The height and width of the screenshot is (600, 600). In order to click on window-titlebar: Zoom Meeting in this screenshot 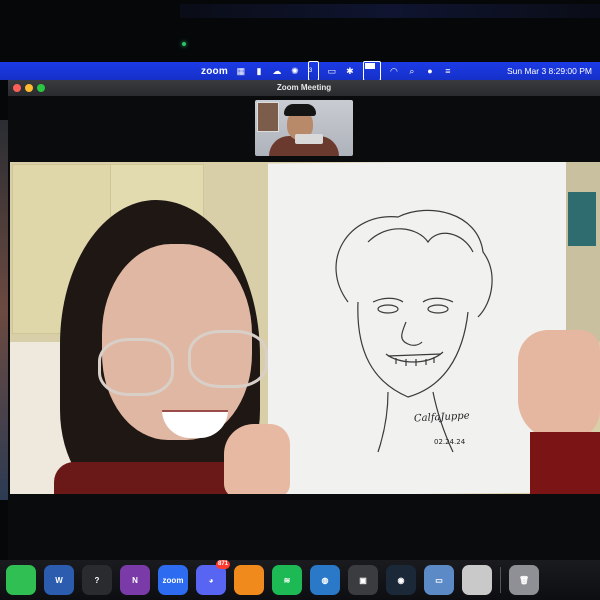, I will do `click(304, 88)`.